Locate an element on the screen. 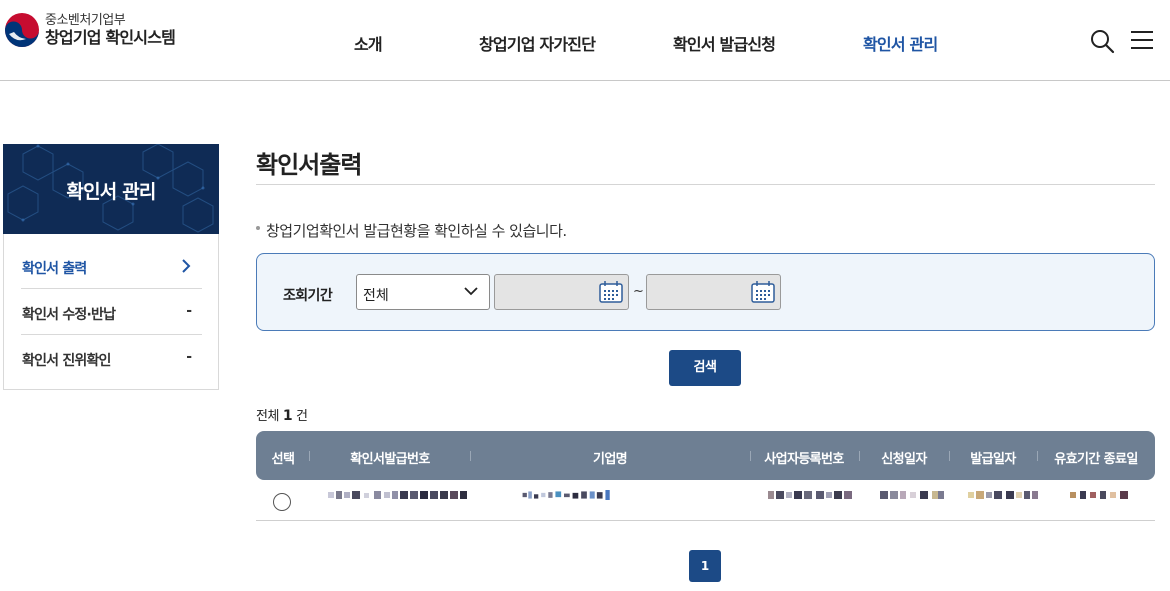  sidebar-item-verify: 확인서 진위확인 - is located at coordinates (111, 358).